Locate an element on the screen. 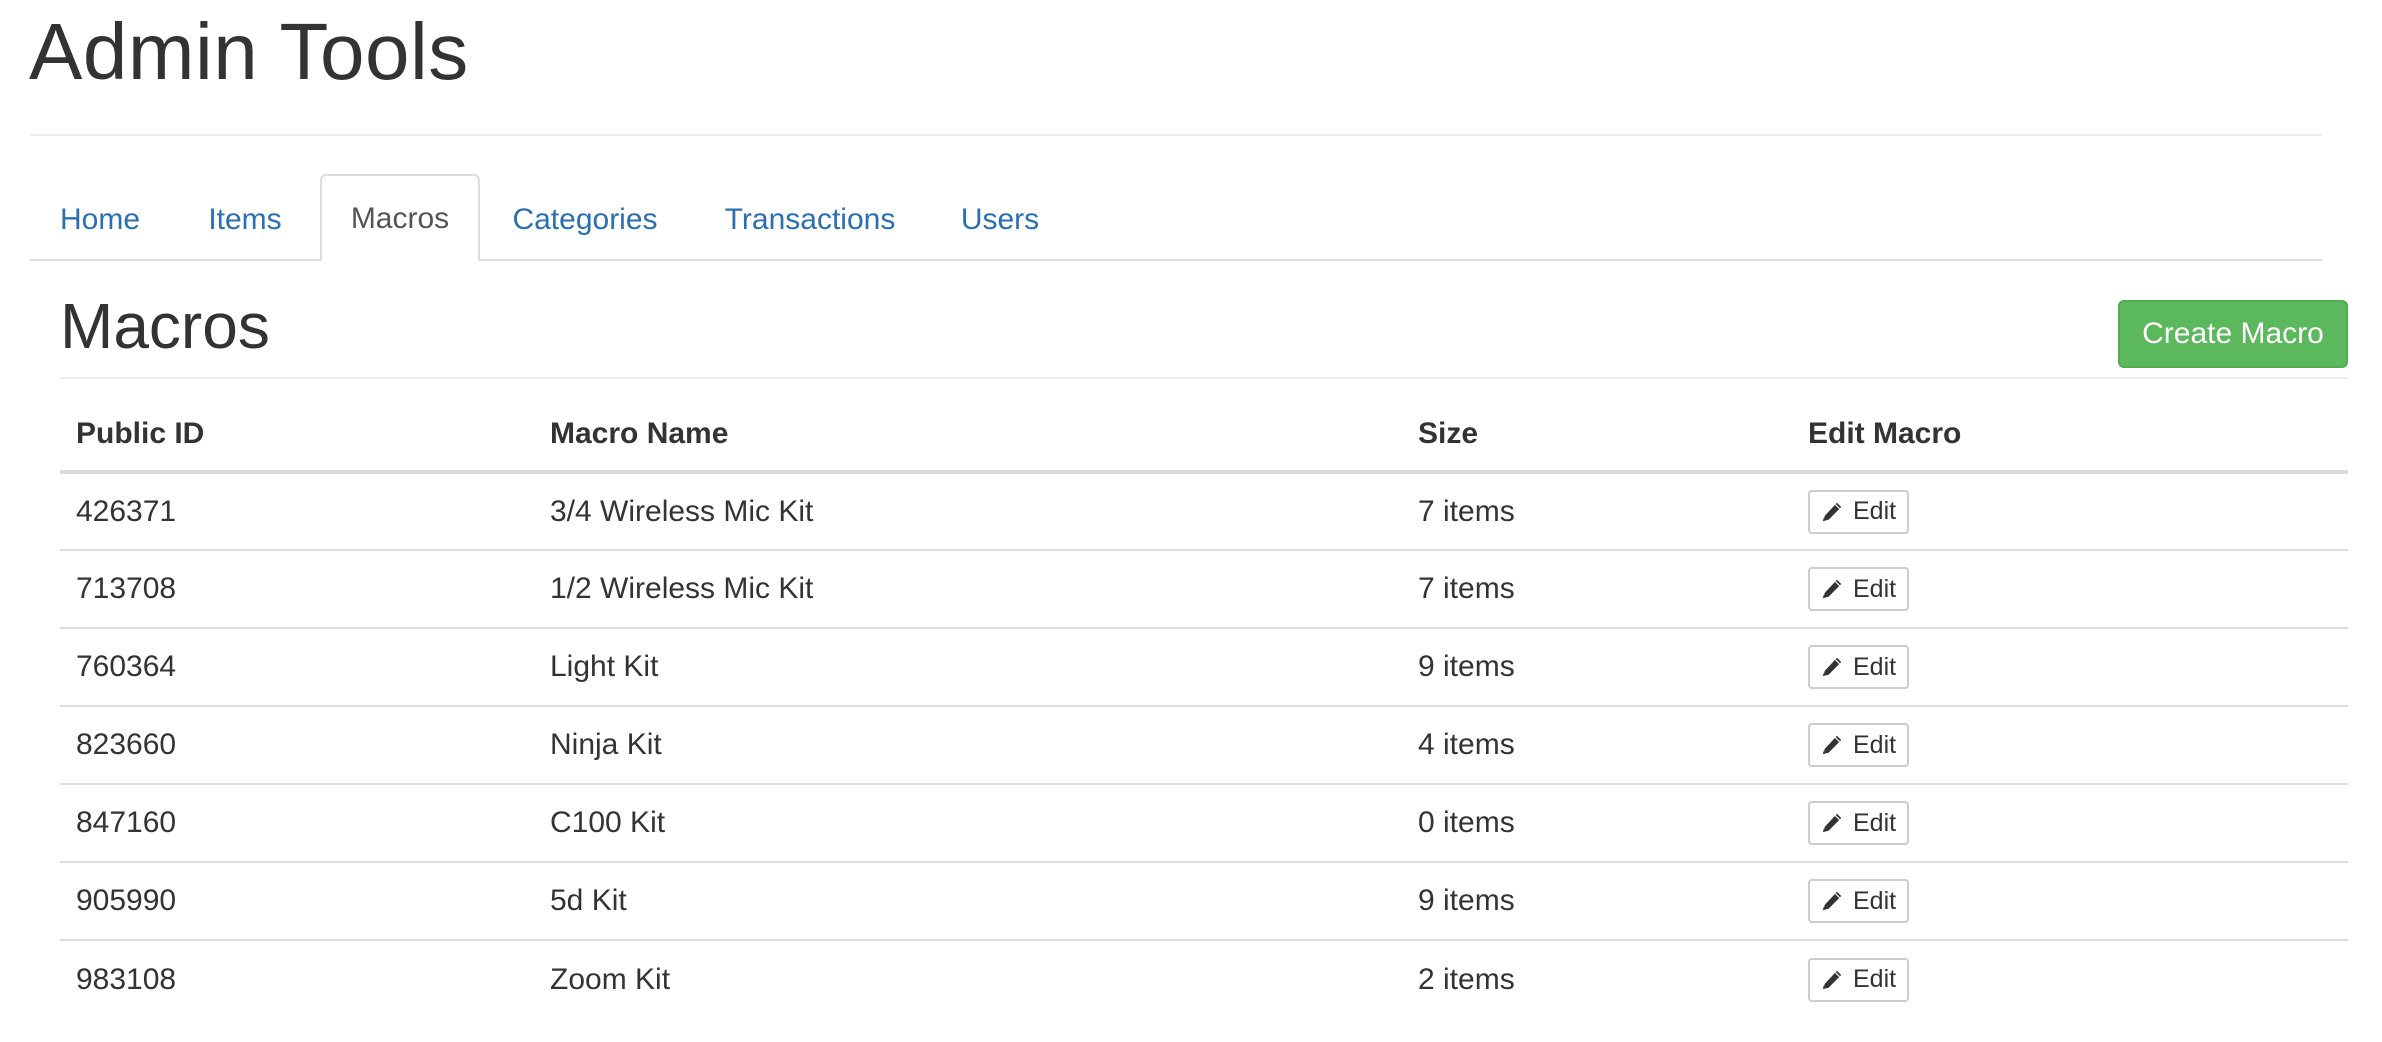  cell-macro-name: 1/2 Wireless Mic Kit is located at coordinates (968, 589).